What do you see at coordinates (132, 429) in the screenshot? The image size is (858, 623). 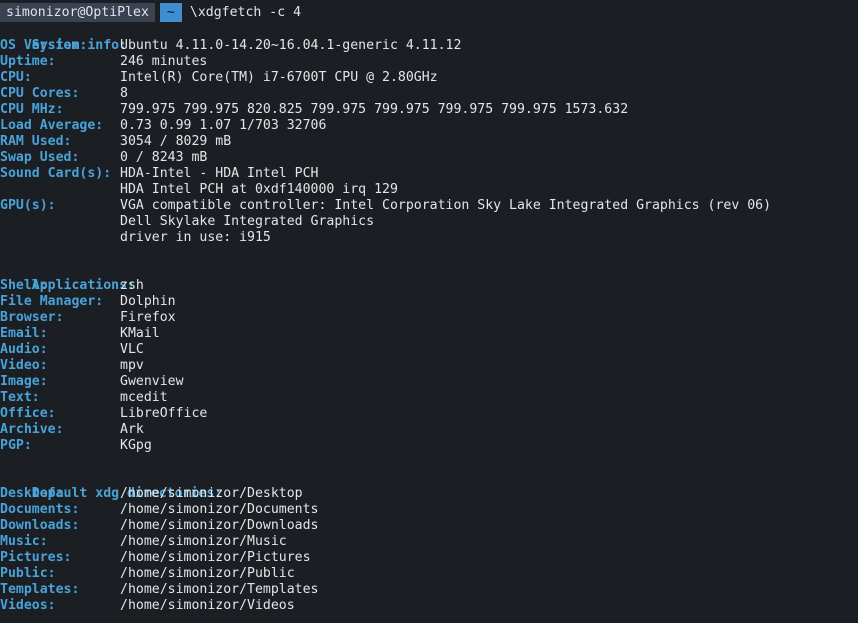 I see `info-value: Ark` at bounding box center [132, 429].